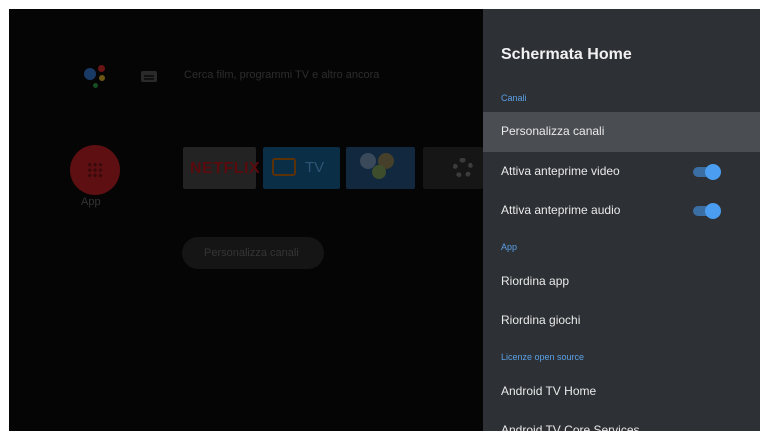 The height and width of the screenshot is (431, 760). What do you see at coordinates (281, 75) in the screenshot?
I see `search-input: Cerca film, programmi TV e altro ancora` at bounding box center [281, 75].